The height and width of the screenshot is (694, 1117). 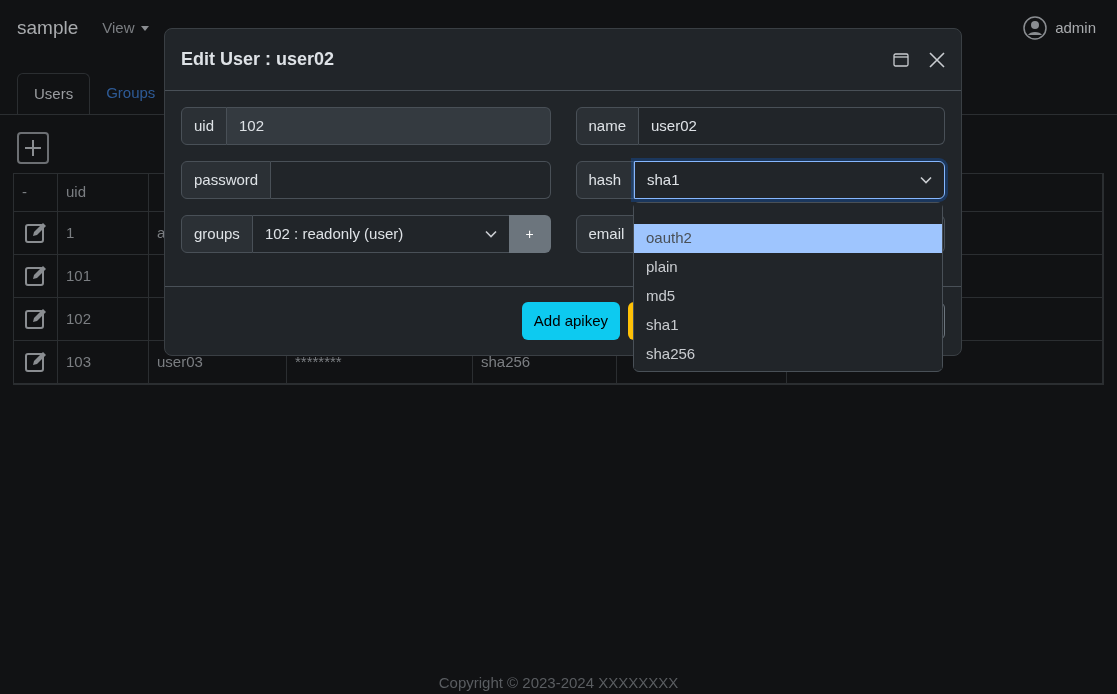 I want to click on select-field: 102 : readonly (user), so click(x=380, y=234).